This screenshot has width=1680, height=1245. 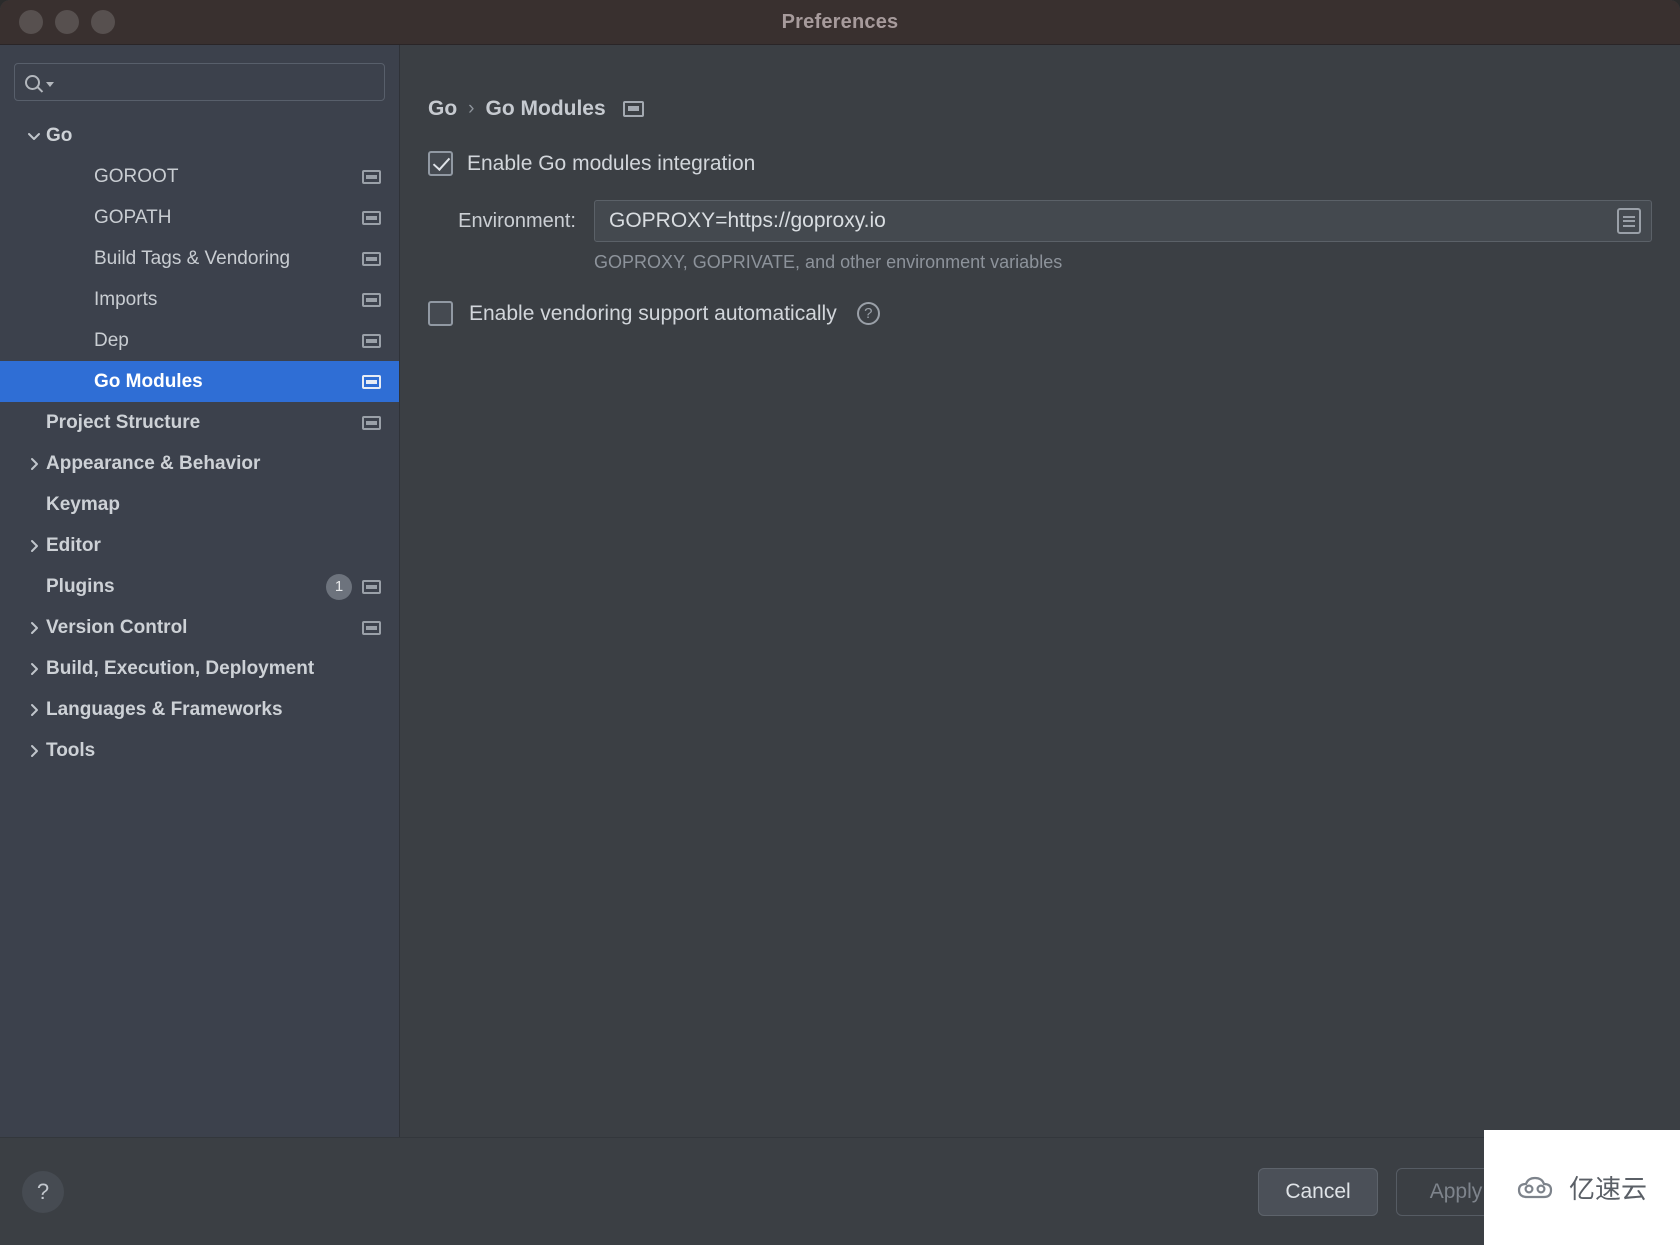 What do you see at coordinates (80, 586) in the screenshot?
I see `sidebar-item-label: Plugins` at bounding box center [80, 586].